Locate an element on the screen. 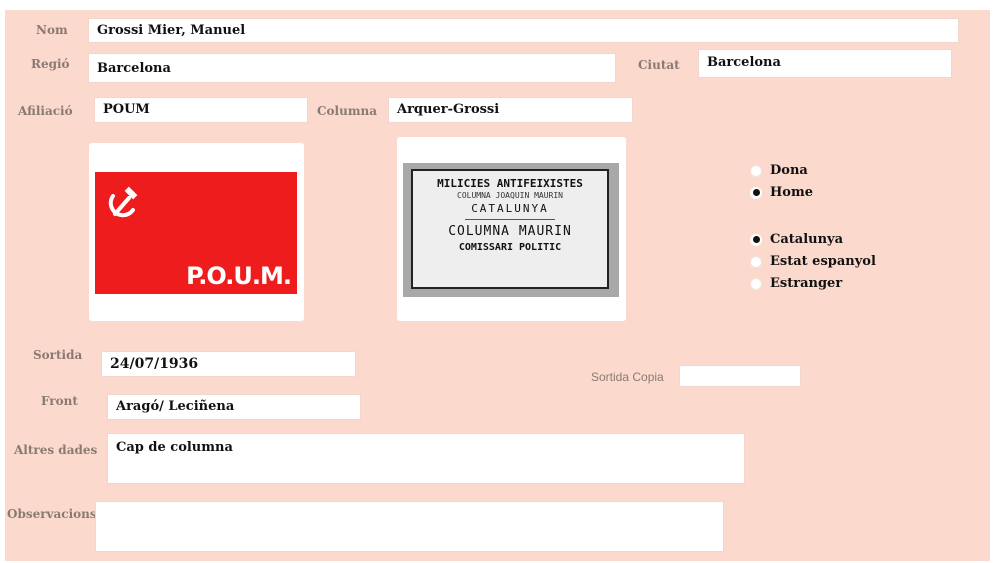  radio-home is located at coordinates (756, 192).